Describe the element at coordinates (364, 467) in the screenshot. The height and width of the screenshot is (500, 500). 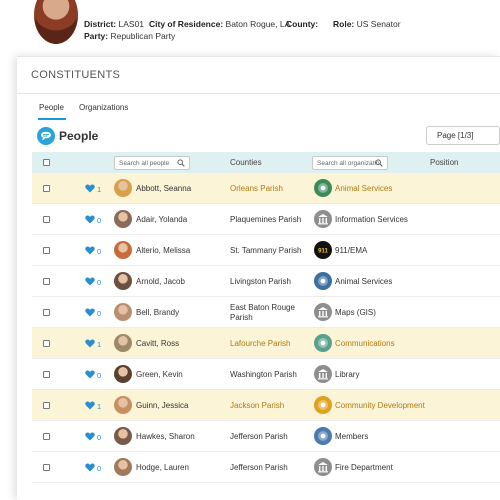
I see `organization-name: Fire Department` at that location.